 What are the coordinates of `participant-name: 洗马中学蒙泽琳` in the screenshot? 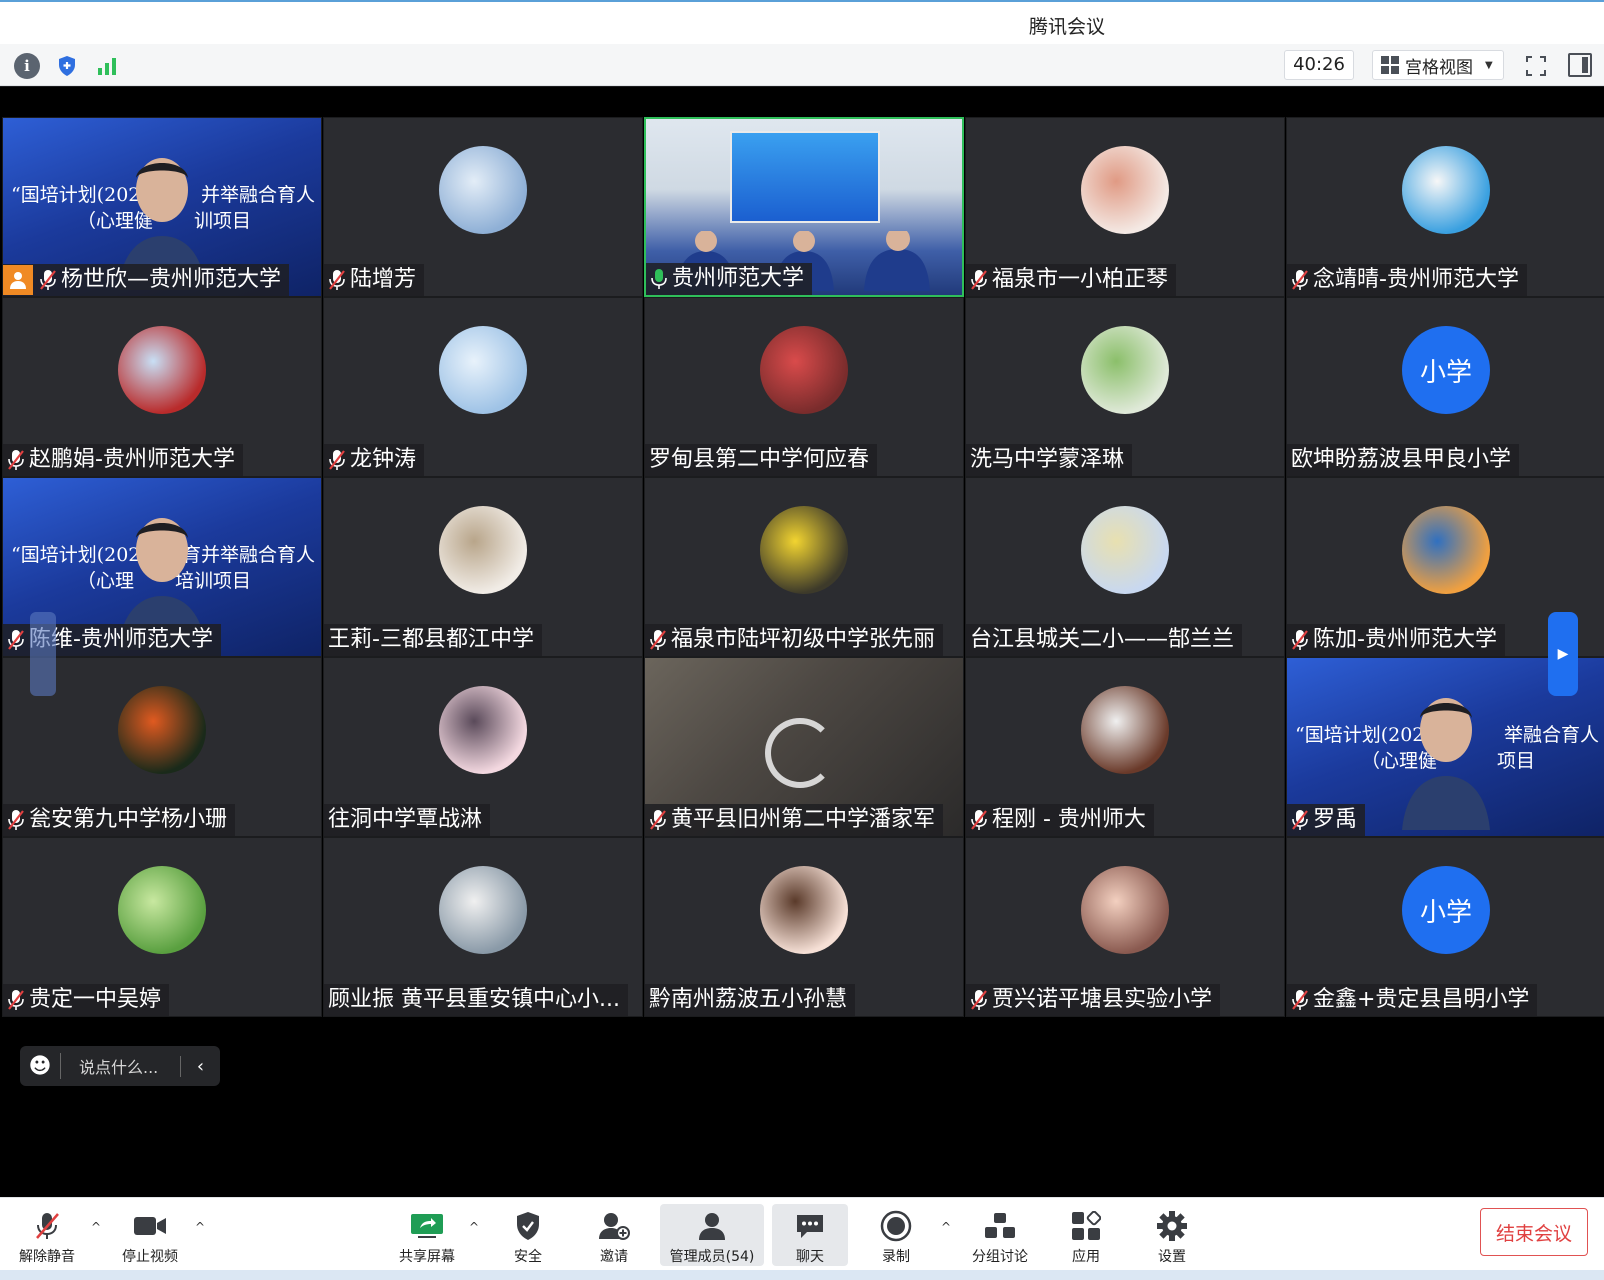 It's located at (1047, 459).